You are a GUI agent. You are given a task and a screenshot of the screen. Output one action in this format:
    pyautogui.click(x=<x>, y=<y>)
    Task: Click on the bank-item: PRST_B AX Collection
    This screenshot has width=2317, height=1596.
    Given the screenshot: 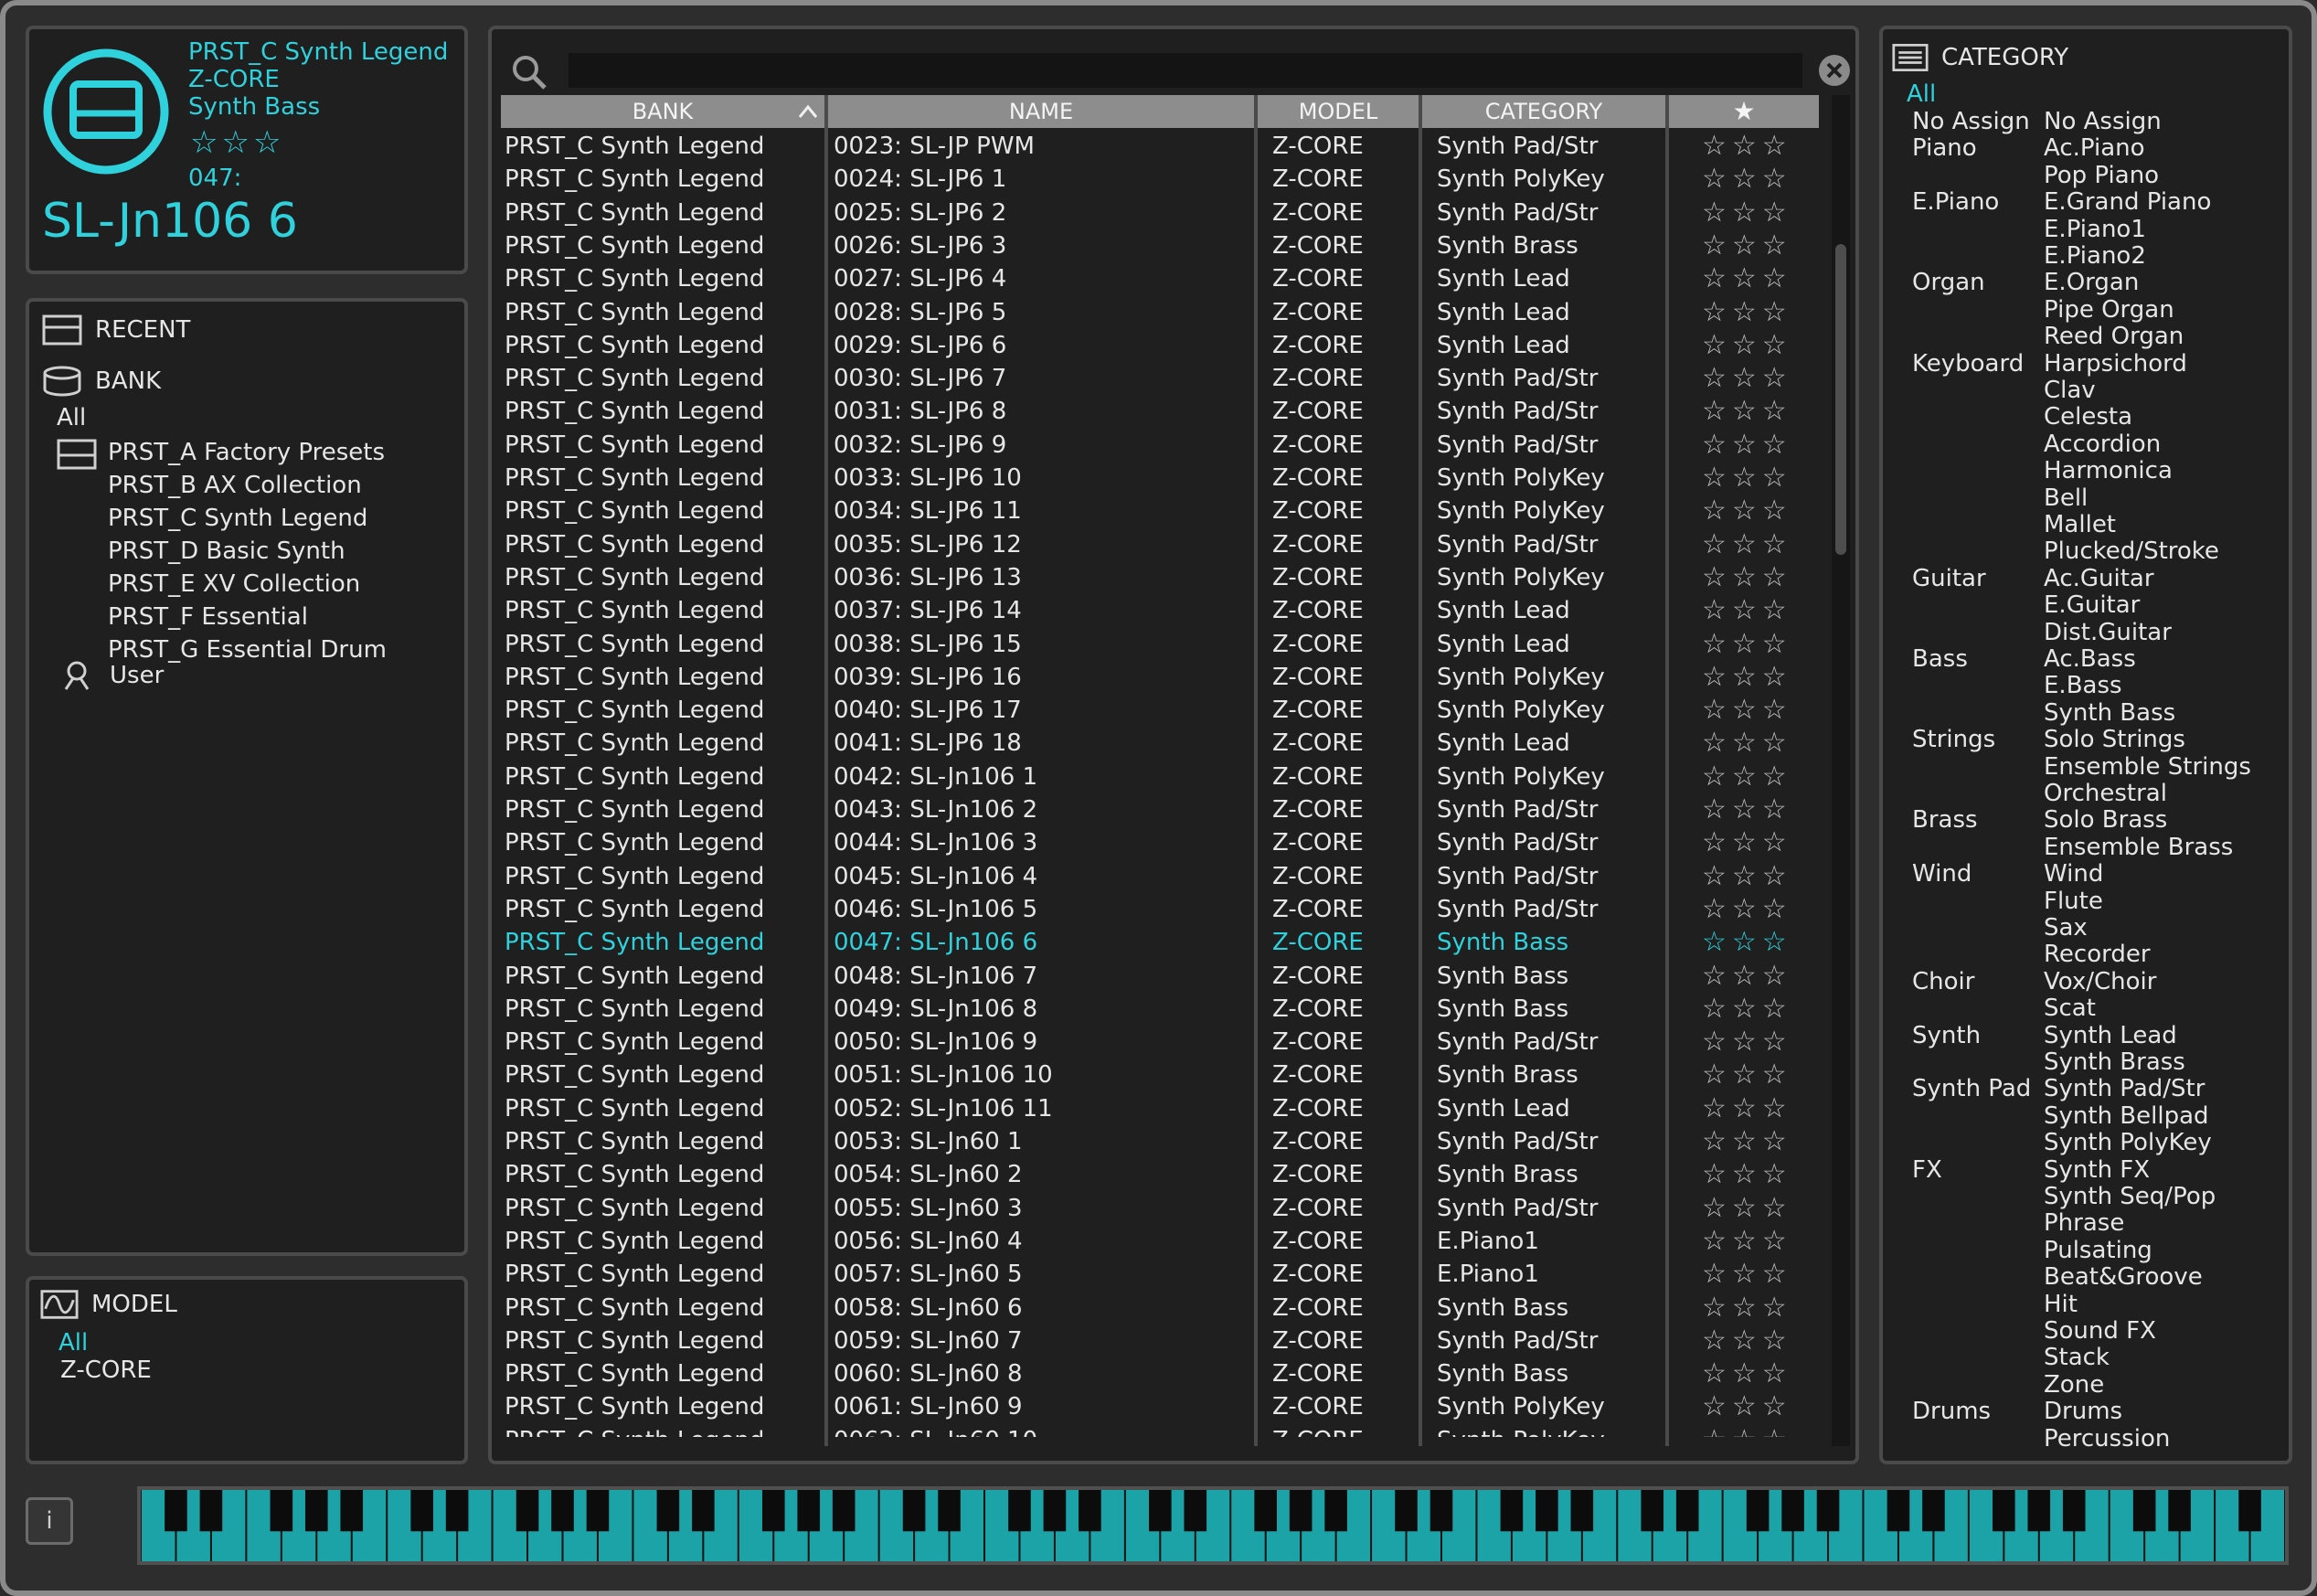 What is the action you would take?
    pyautogui.click(x=235, y=485)
    